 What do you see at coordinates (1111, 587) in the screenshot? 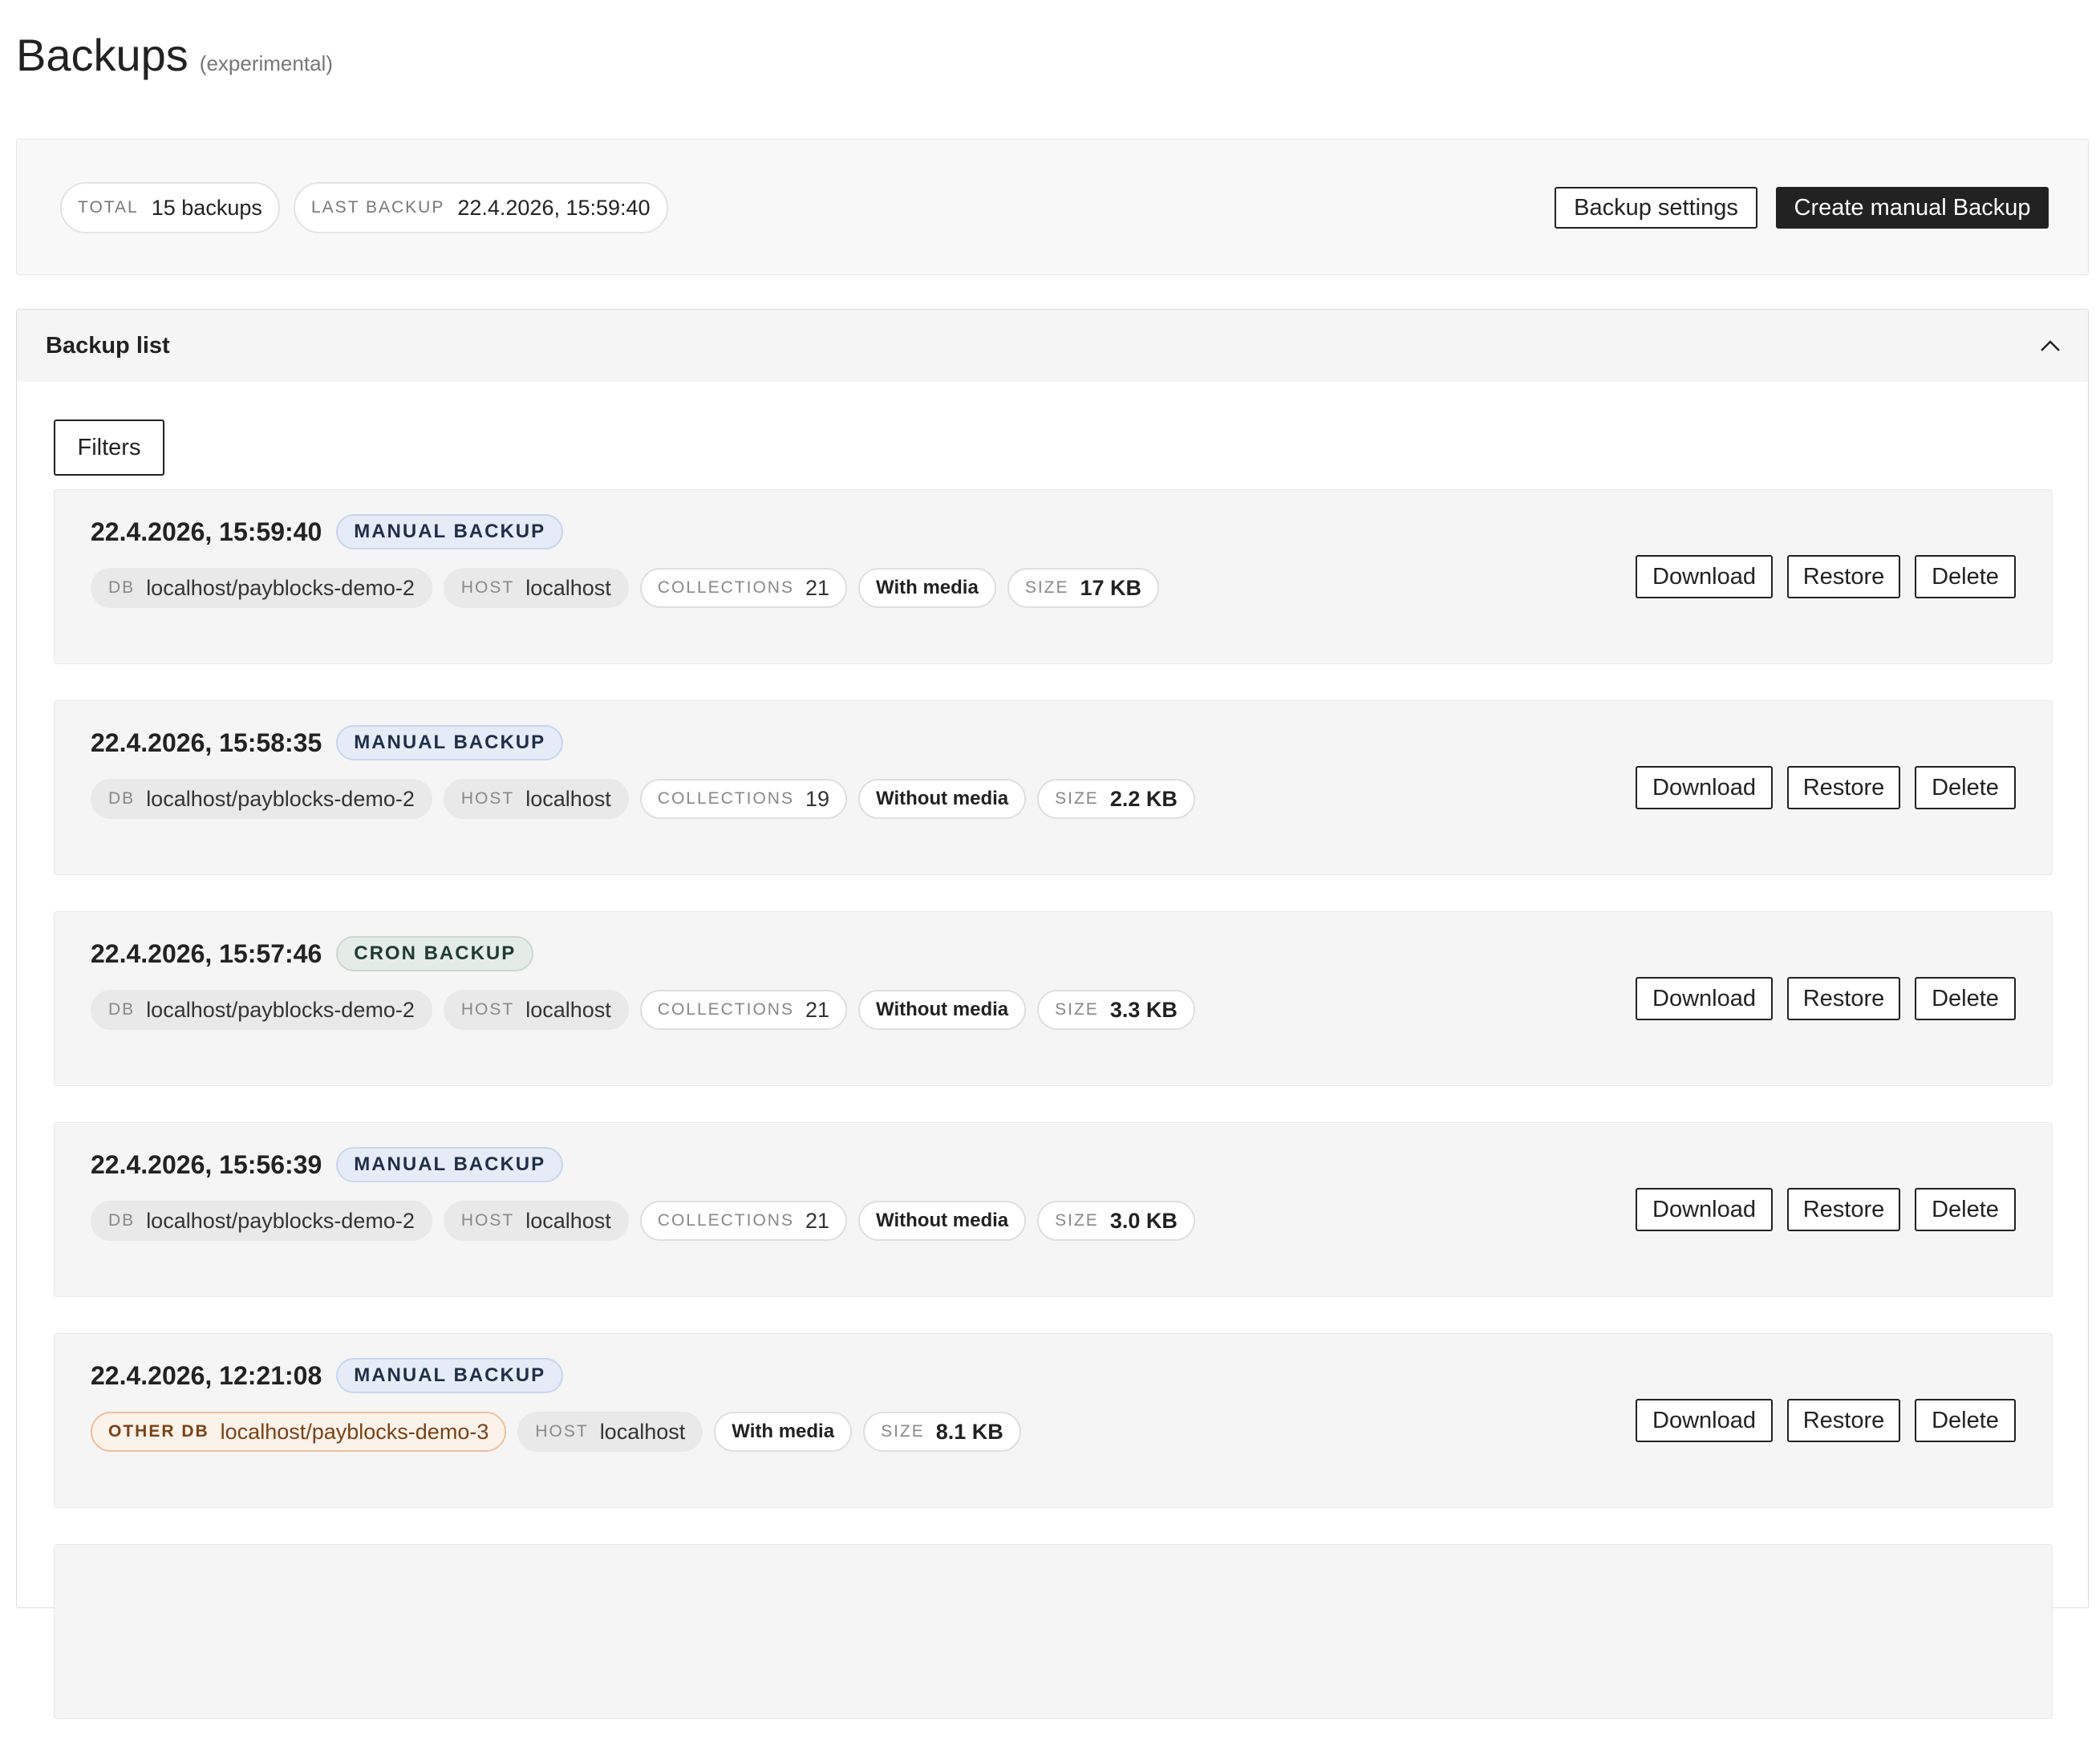
I see `size-value: 17 KB` at bounding box center [1111, 587].